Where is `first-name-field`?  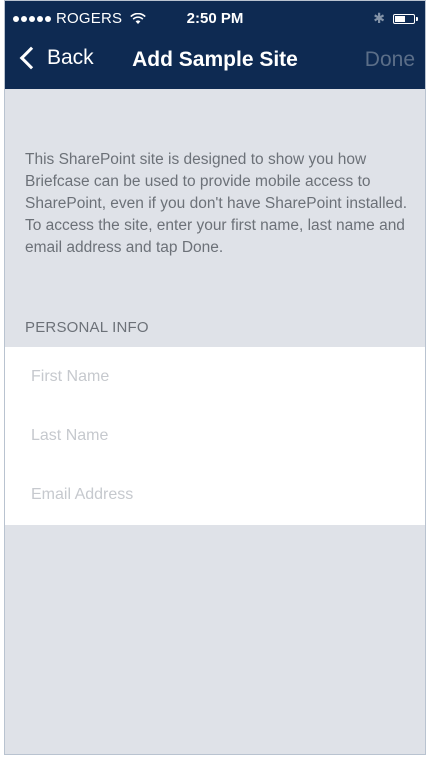 first-name-field is located at coordinates (216, 377).